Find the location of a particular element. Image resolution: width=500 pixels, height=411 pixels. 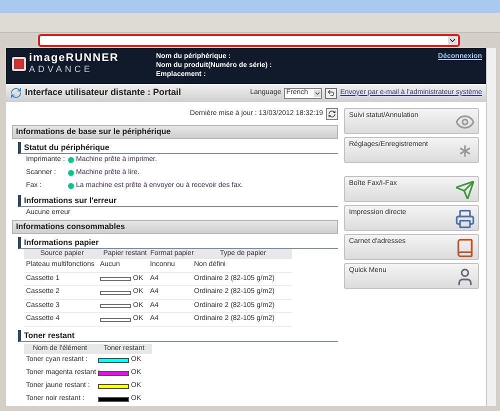

subsection-title: Informations sur l'erreur is located at coordinates (178, 200).